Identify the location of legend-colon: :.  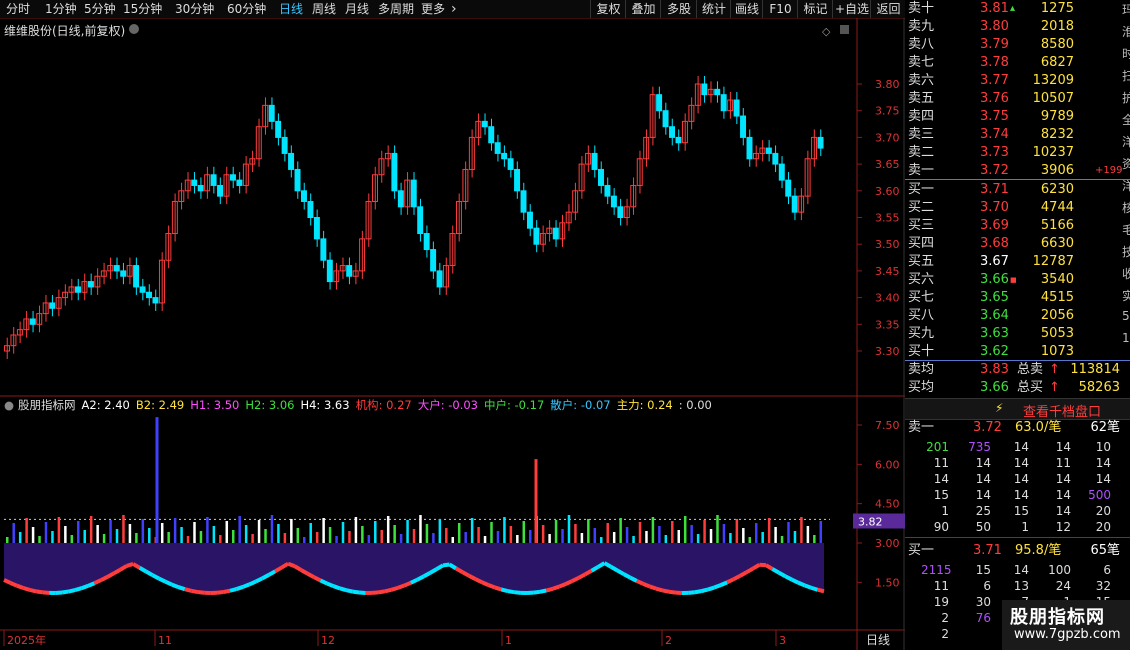
(265, 405).